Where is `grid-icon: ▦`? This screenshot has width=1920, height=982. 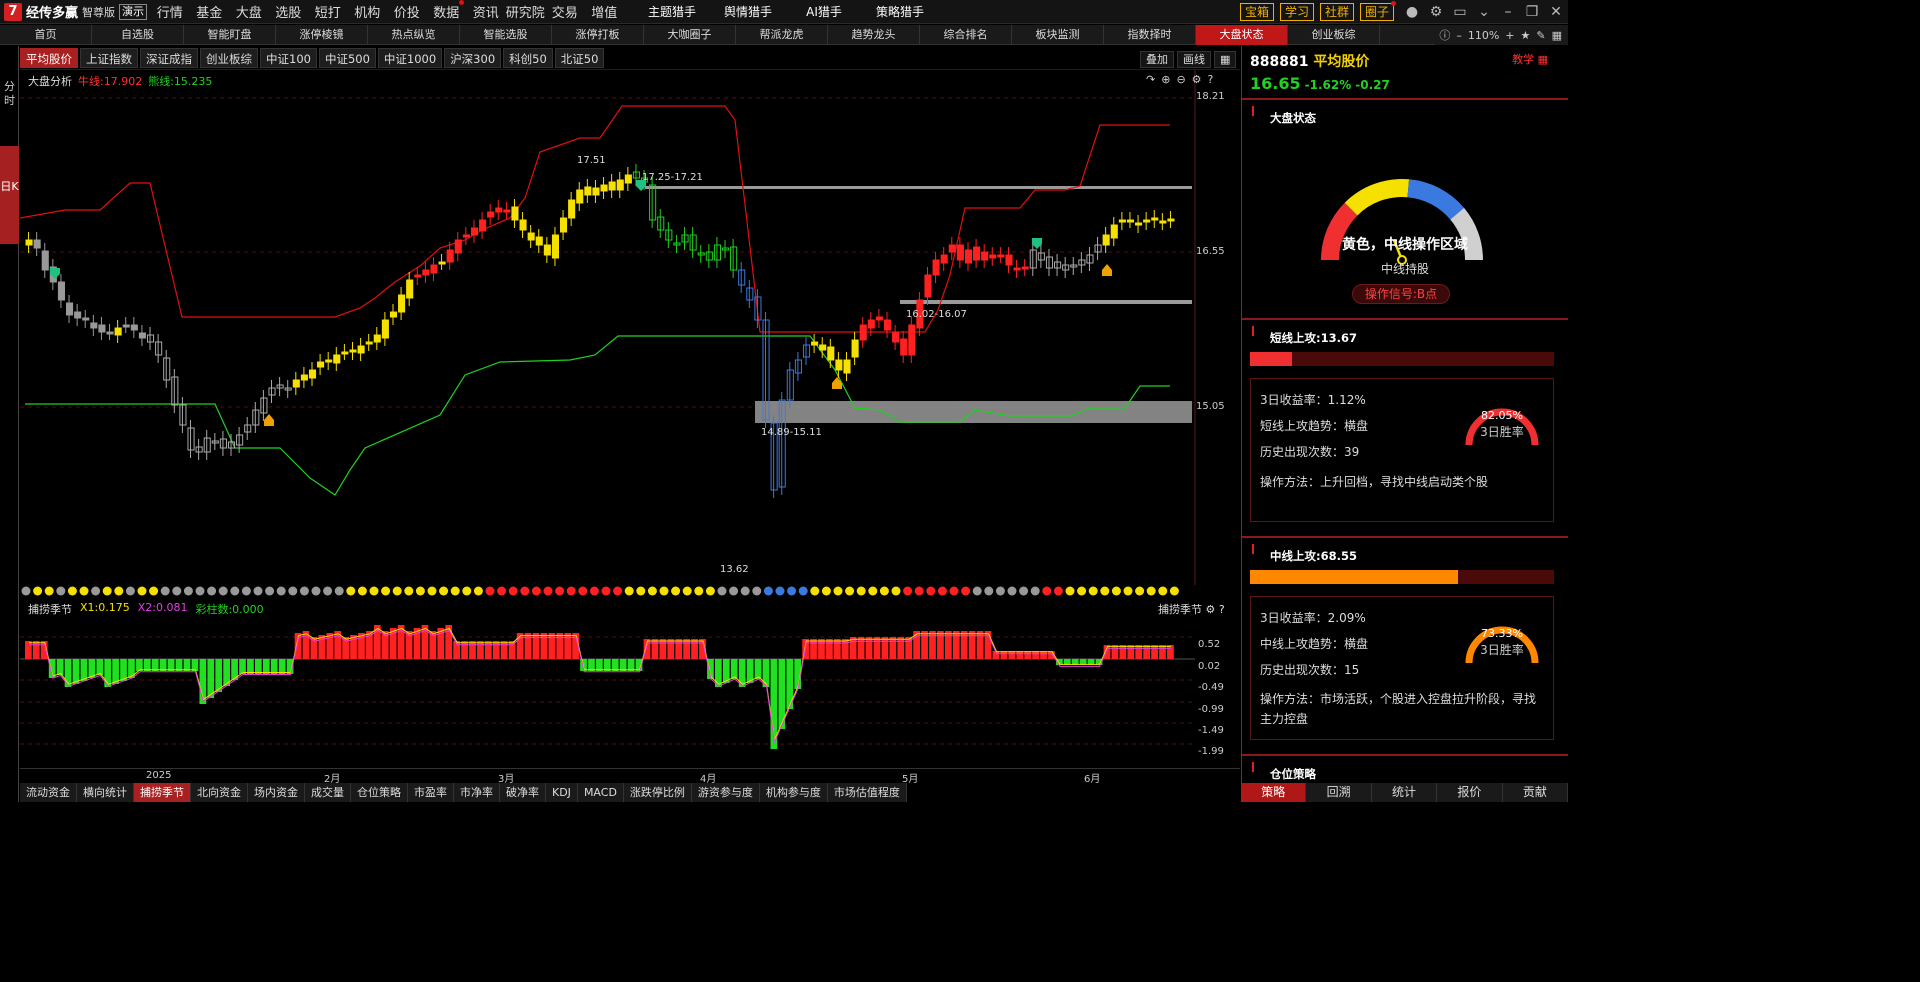
grid-icon: ▦ is located at coordinates (1557, 35).